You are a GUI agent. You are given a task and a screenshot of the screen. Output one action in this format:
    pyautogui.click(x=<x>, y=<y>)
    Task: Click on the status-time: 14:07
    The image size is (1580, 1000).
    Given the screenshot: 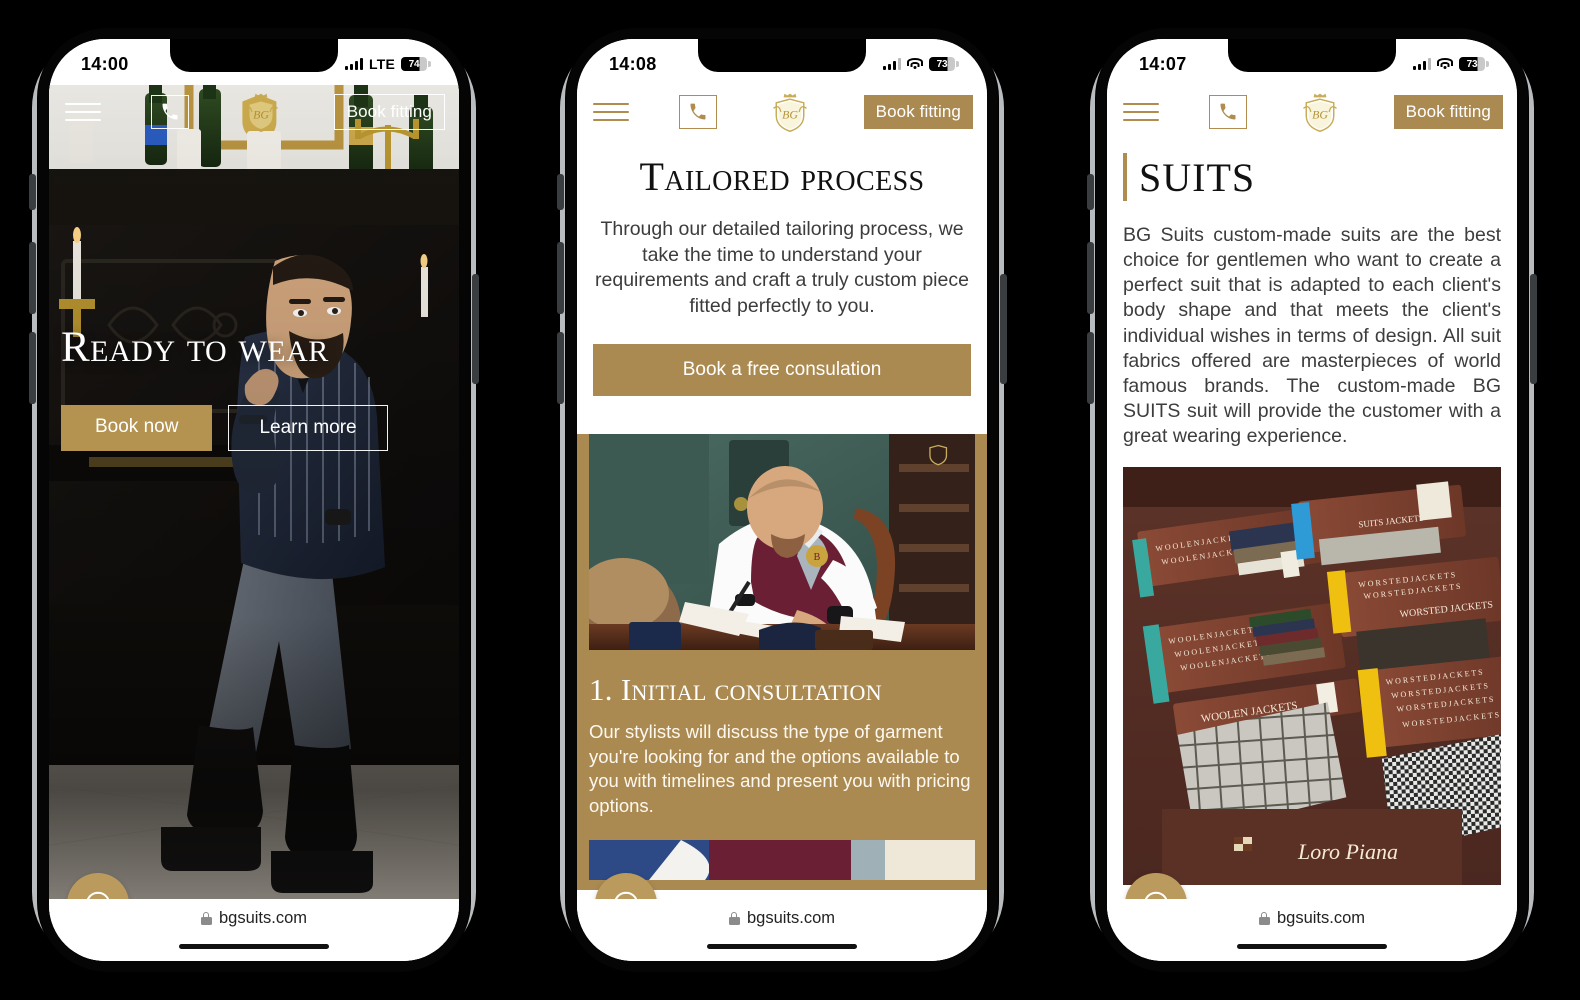 What is the action you would take?
    pyautogui.click(x=1163, y=63)
    